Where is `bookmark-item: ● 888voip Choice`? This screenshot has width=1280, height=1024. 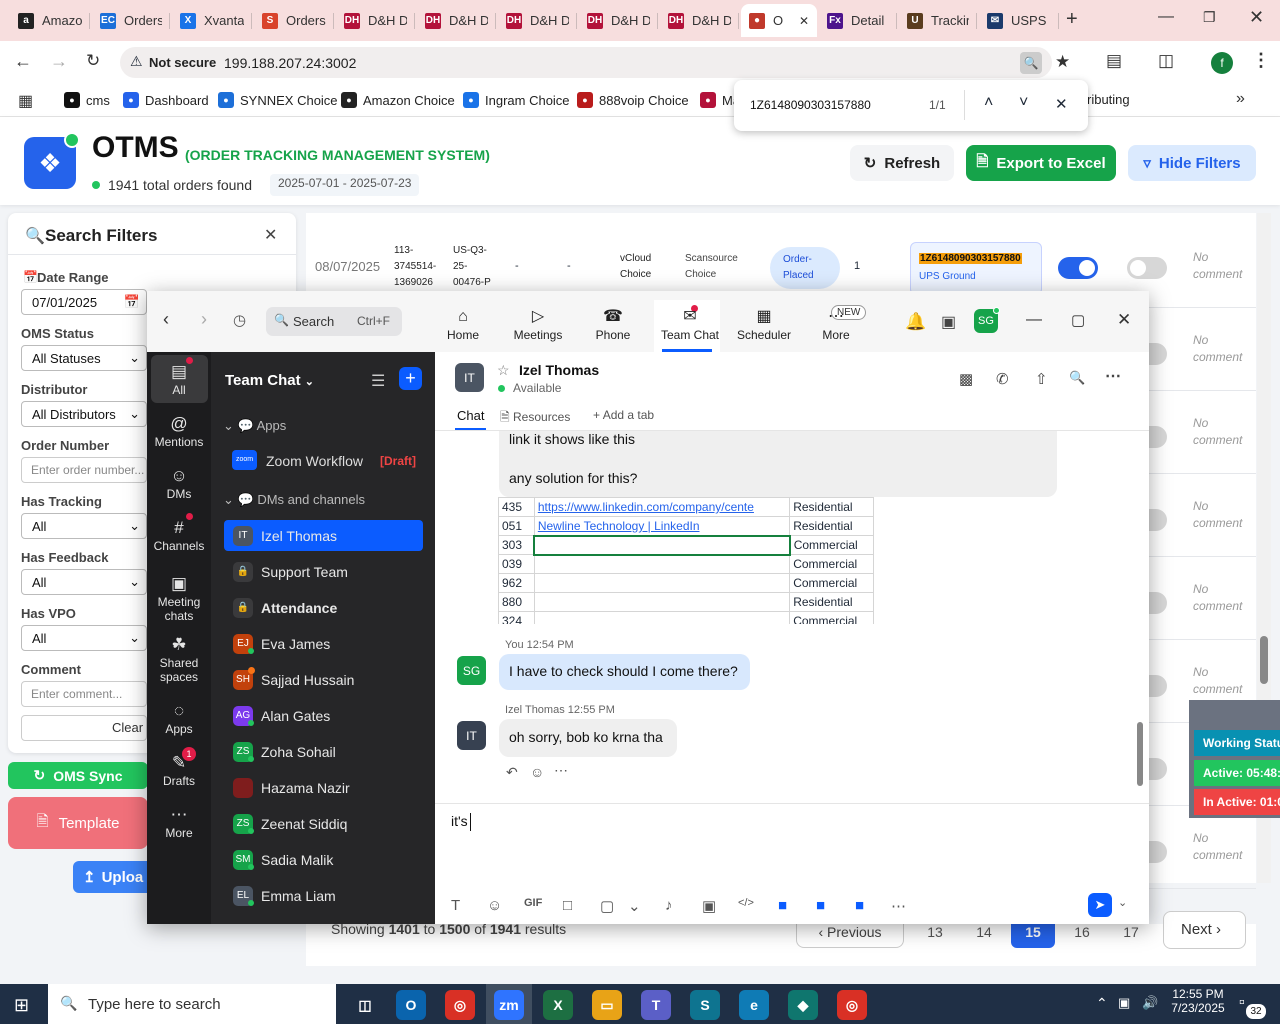
bookmark-item: ● 888voip Choice is located at coordinates (633, 100).